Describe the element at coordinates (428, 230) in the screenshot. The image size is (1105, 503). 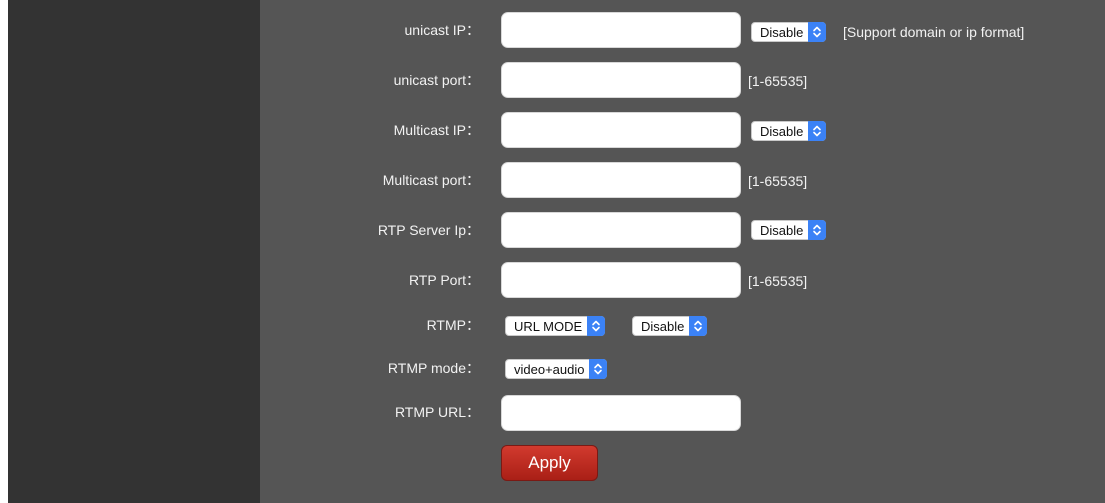
I see `rtp-server-ip-label: RTP Server Ip：` at that location.